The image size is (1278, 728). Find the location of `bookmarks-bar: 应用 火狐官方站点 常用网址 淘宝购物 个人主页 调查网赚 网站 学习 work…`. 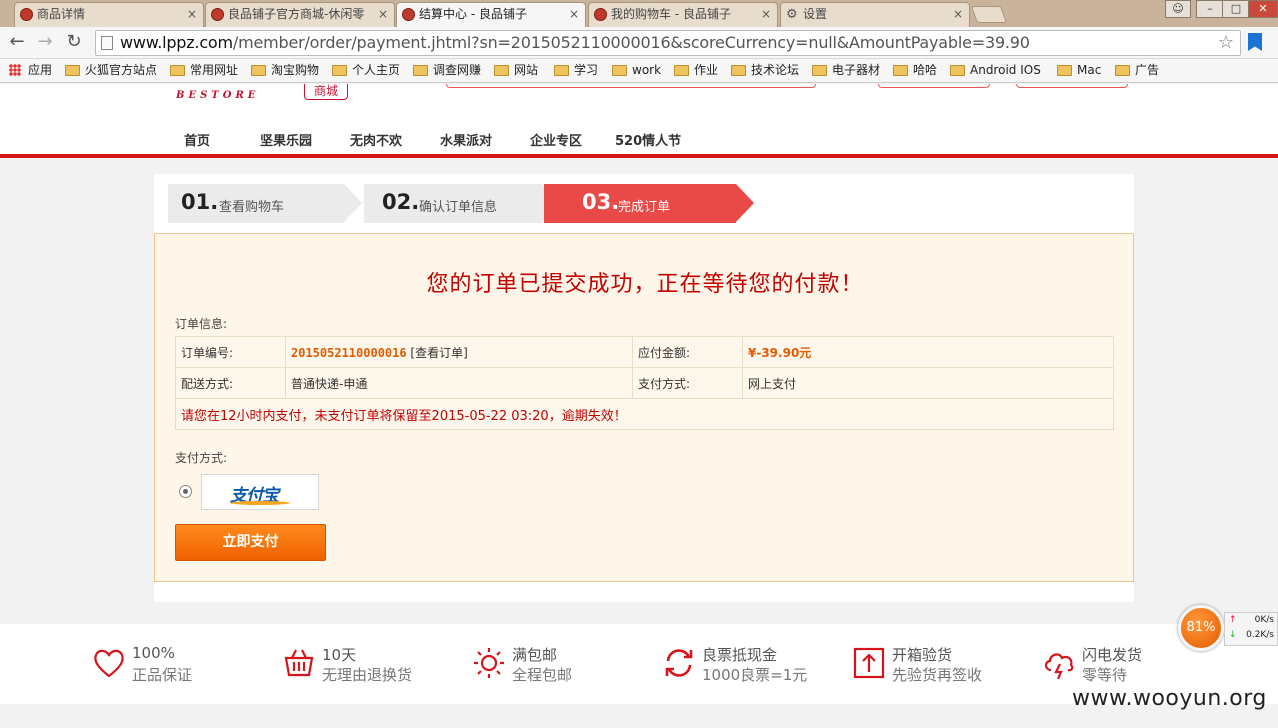

bookmarks-bar: 应用 火狐官方站点 常用网址 淘宝购物 个人主页 调查网赚 网站 学习 work… is located at coordinates (639, 71).